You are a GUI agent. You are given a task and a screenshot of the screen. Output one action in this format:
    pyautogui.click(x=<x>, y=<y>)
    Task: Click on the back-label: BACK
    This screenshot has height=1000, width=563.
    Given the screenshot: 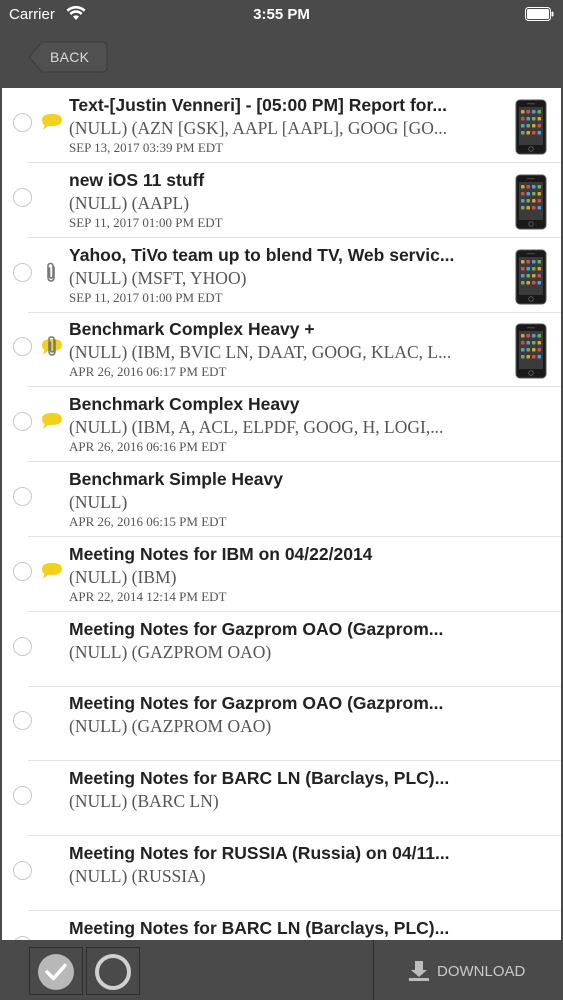 What is the action you would take?
    pyautogui.click(x=70, y=57)
    